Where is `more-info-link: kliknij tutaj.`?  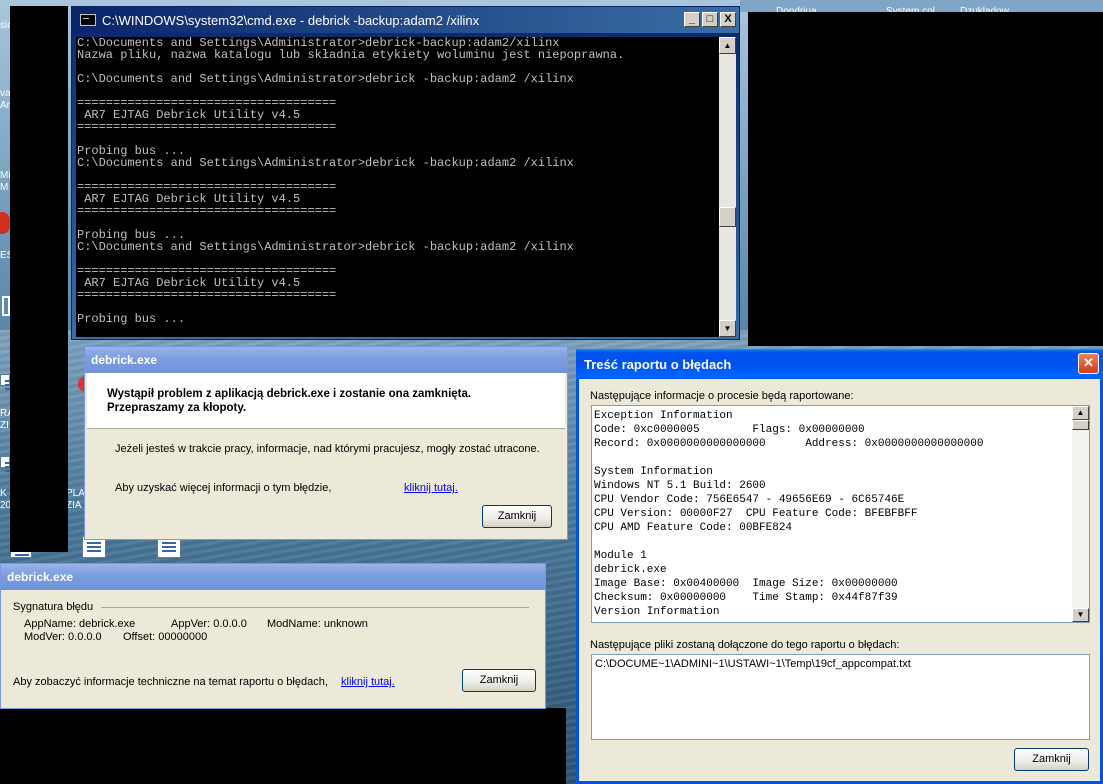
more-info-link: kliknij tutaj. is located at coordinates (431, 488).